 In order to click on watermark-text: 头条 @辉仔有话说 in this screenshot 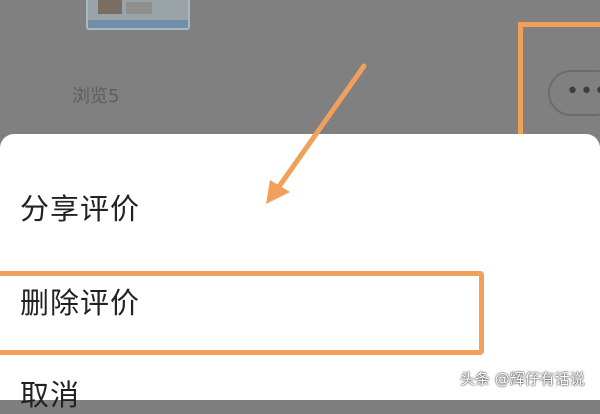, I will do `click(522, 379)`.